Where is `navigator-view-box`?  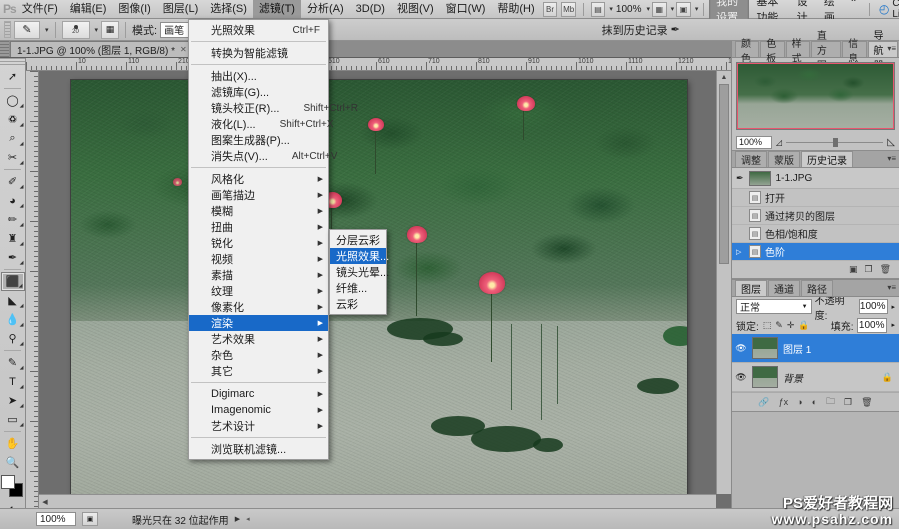
navigator-view-box is located at coordinates (815, 96).